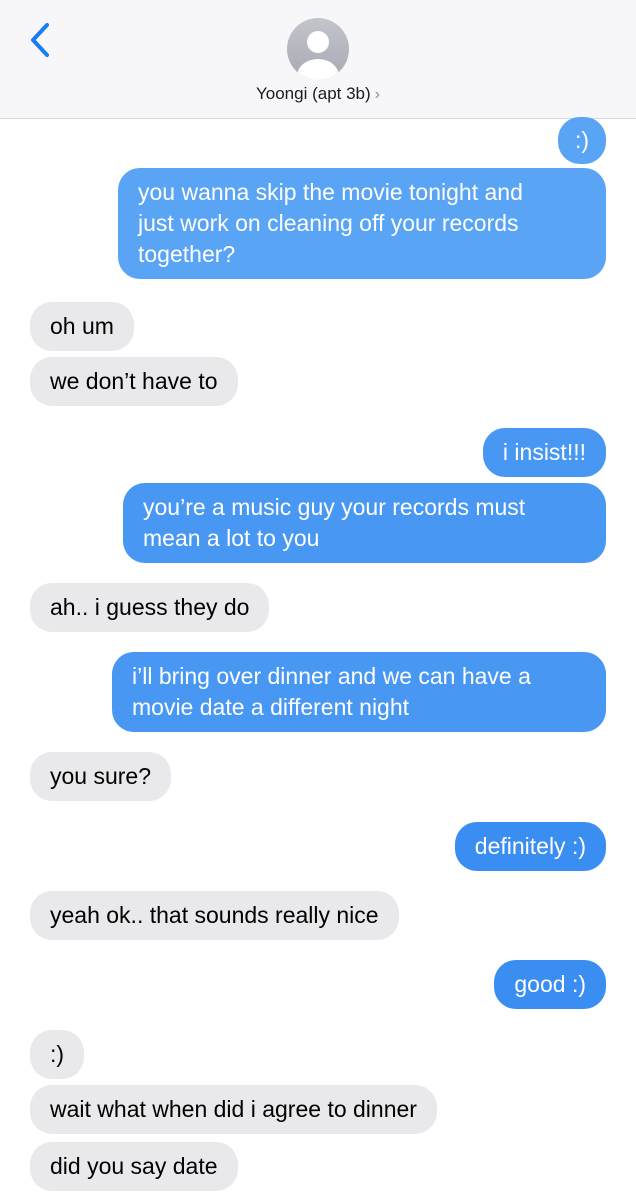 Image resolution: width=636 pixels, height=1200 pixels. What do you see at coordinates (544, 452) in the screenshot?
I see `sent-message: i insist!!!` at bounding box center [544, 452].